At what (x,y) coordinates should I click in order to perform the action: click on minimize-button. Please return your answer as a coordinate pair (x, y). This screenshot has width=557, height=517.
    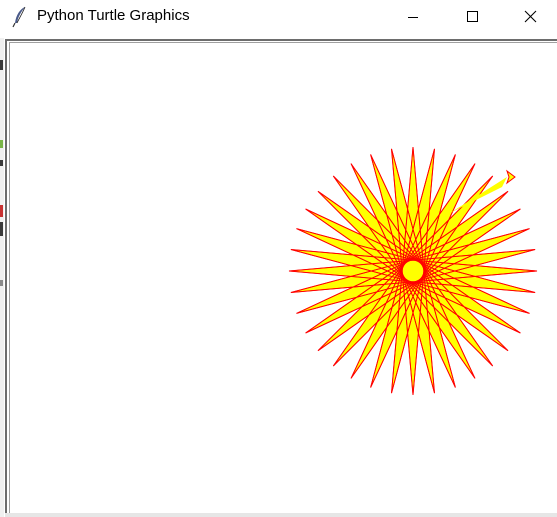
    Looking at the image, I should click on (413, 17).